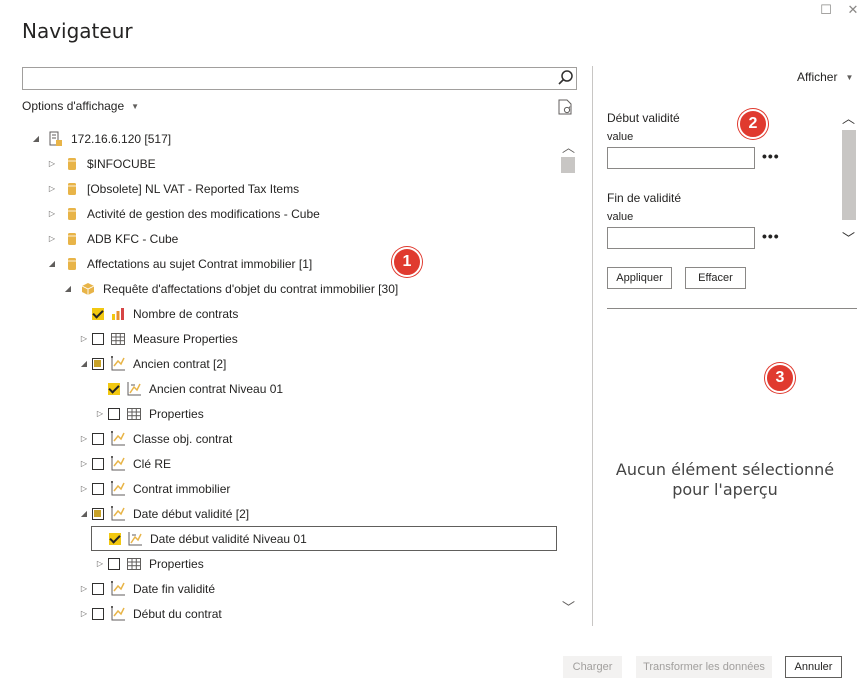 The width and height of the screenshot is (866, 688). Describe the element at coordinates (715, 278) in the screenshot. I see `clear-button: Effacer` at that location.